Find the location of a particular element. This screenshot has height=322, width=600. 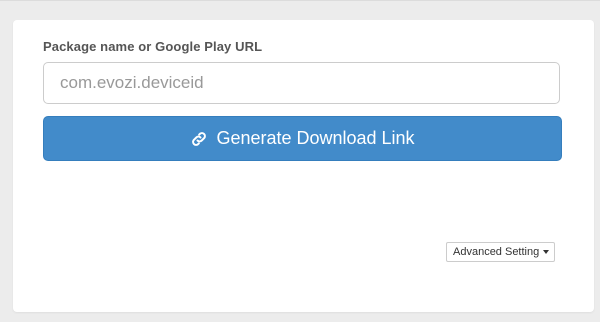

caret-down-icon is located at coordinates (546, 252).